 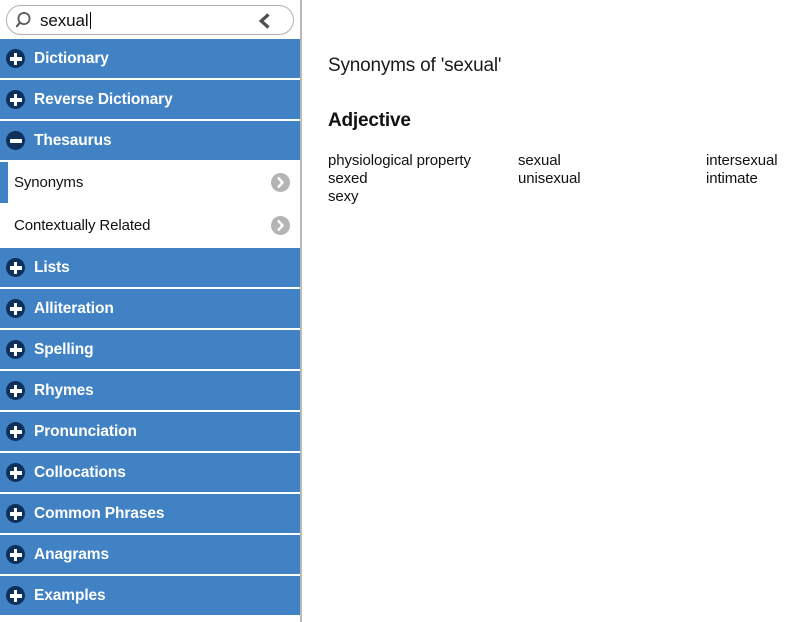 I want to click on sidebar-item-anagrams: Anagrams, so click(x=150, y=555).